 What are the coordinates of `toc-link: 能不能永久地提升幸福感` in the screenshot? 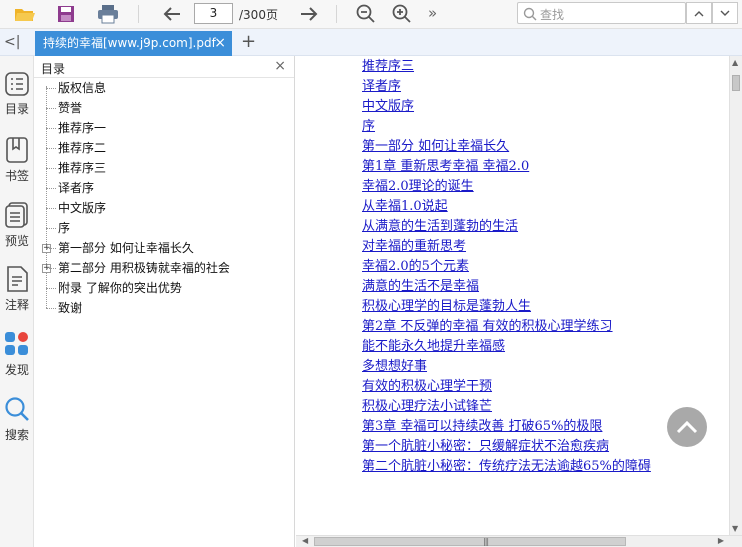 It's located at (433, 347).